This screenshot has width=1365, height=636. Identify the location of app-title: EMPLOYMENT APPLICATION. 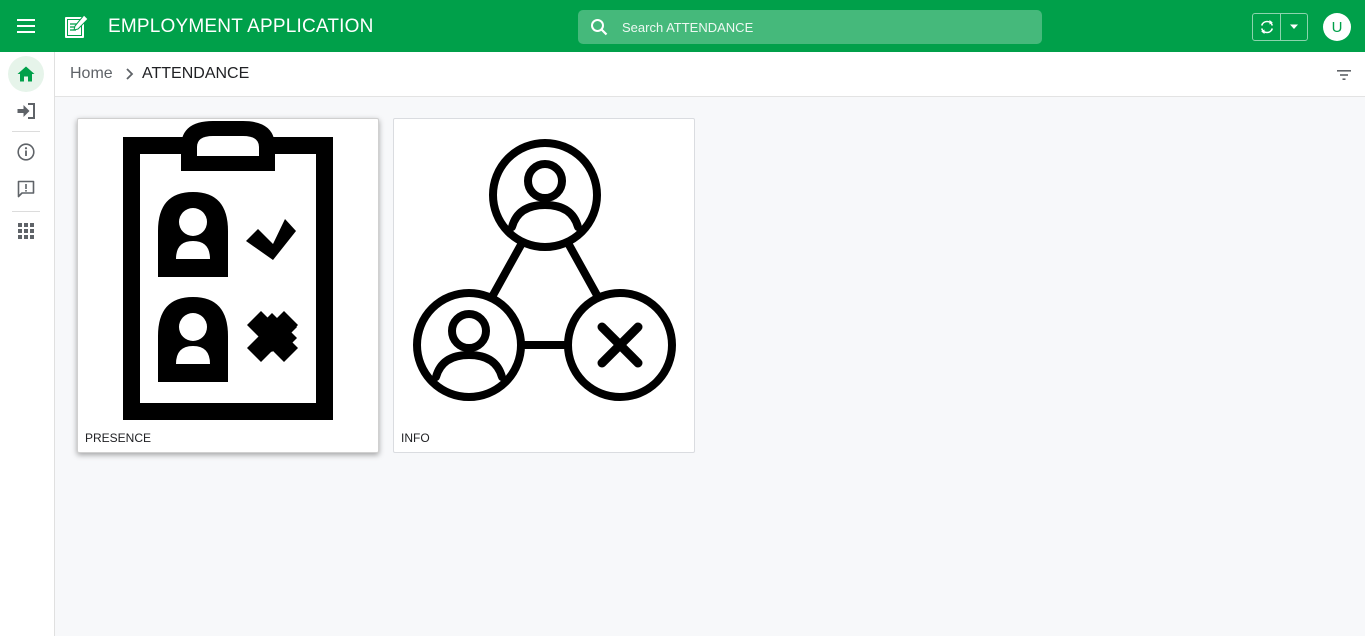
(241, 26).